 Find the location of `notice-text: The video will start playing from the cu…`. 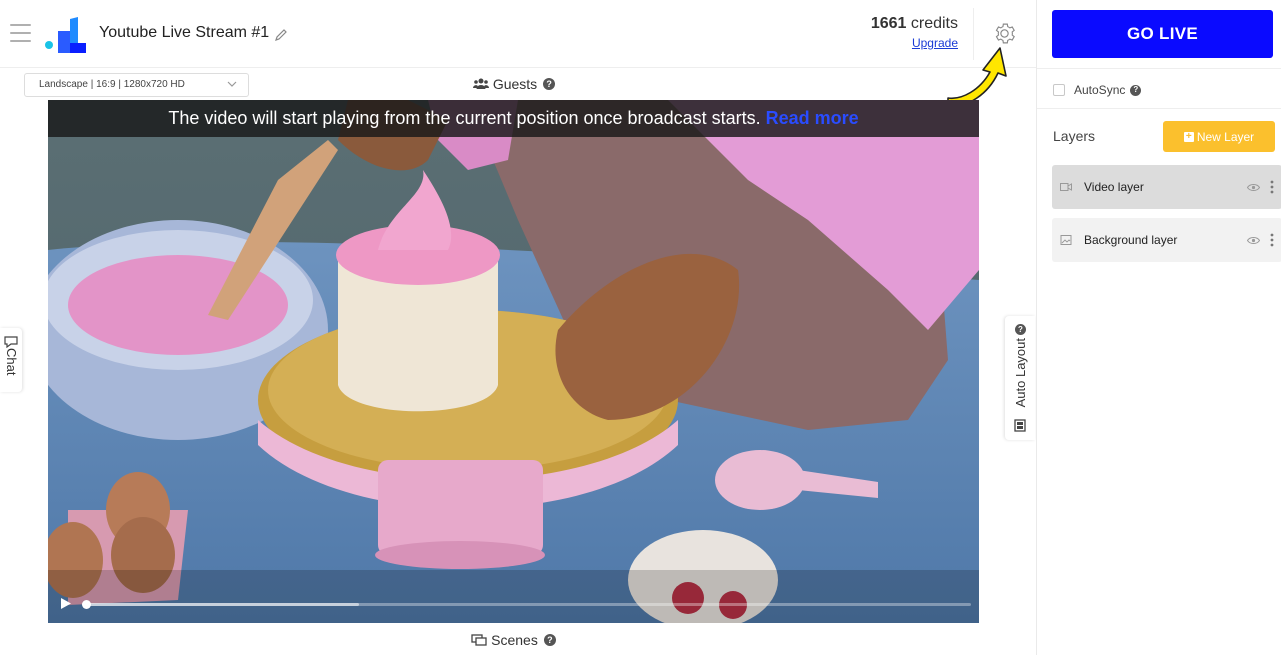

notice-text: The video will start playing from the cu… is located at coordinates (464, 118).